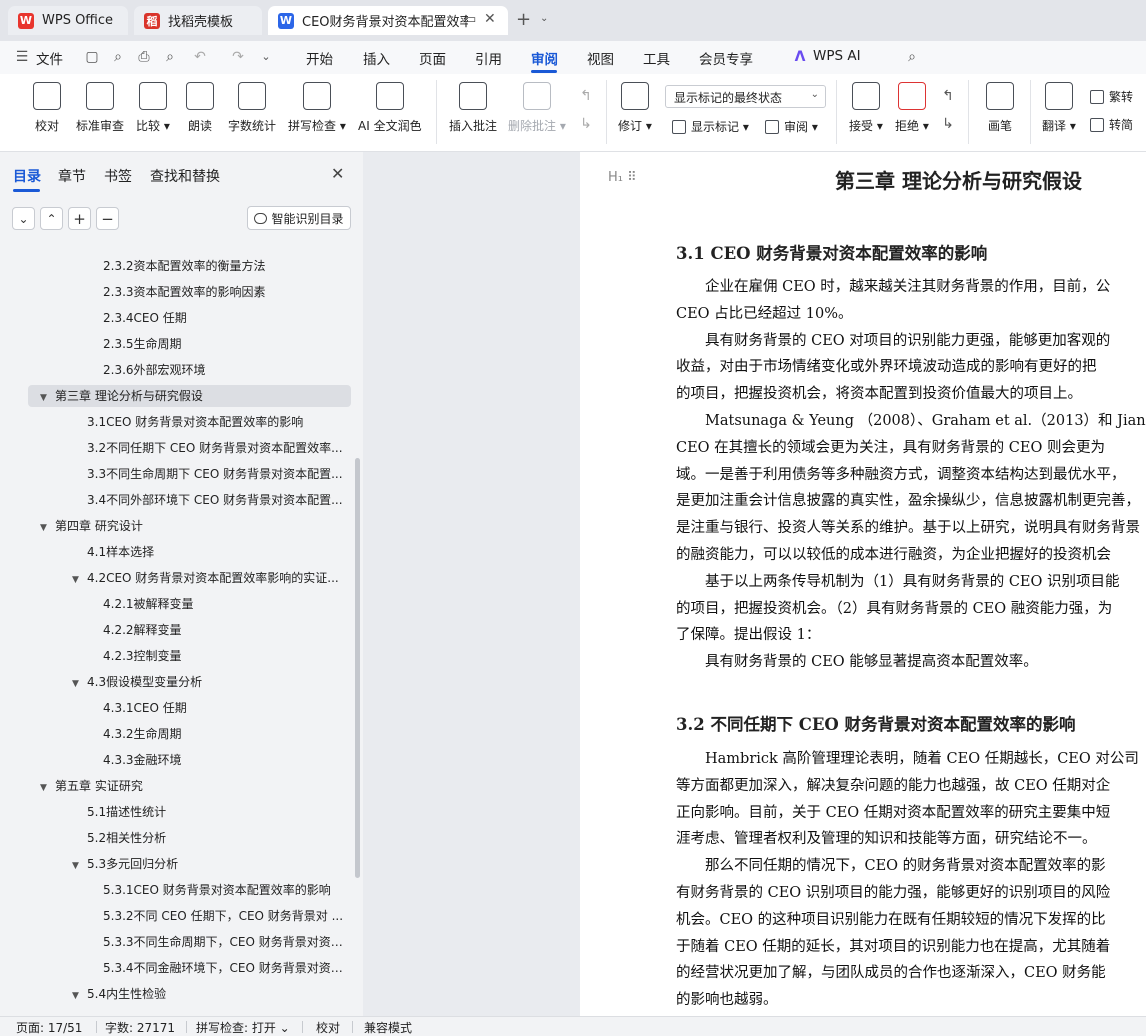 Image resolution: width=1146 pixels, height=1036 pixels. Describe the element at coordinates (118, 176) in the screenshot. I see `nav-tab-bookmarks: 书签` at that location.